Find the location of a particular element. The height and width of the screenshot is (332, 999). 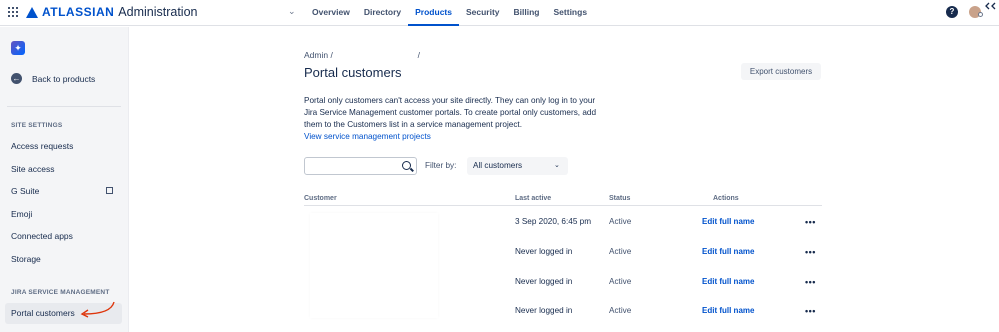

nav-security: Security is located at coordinates (483, 13).